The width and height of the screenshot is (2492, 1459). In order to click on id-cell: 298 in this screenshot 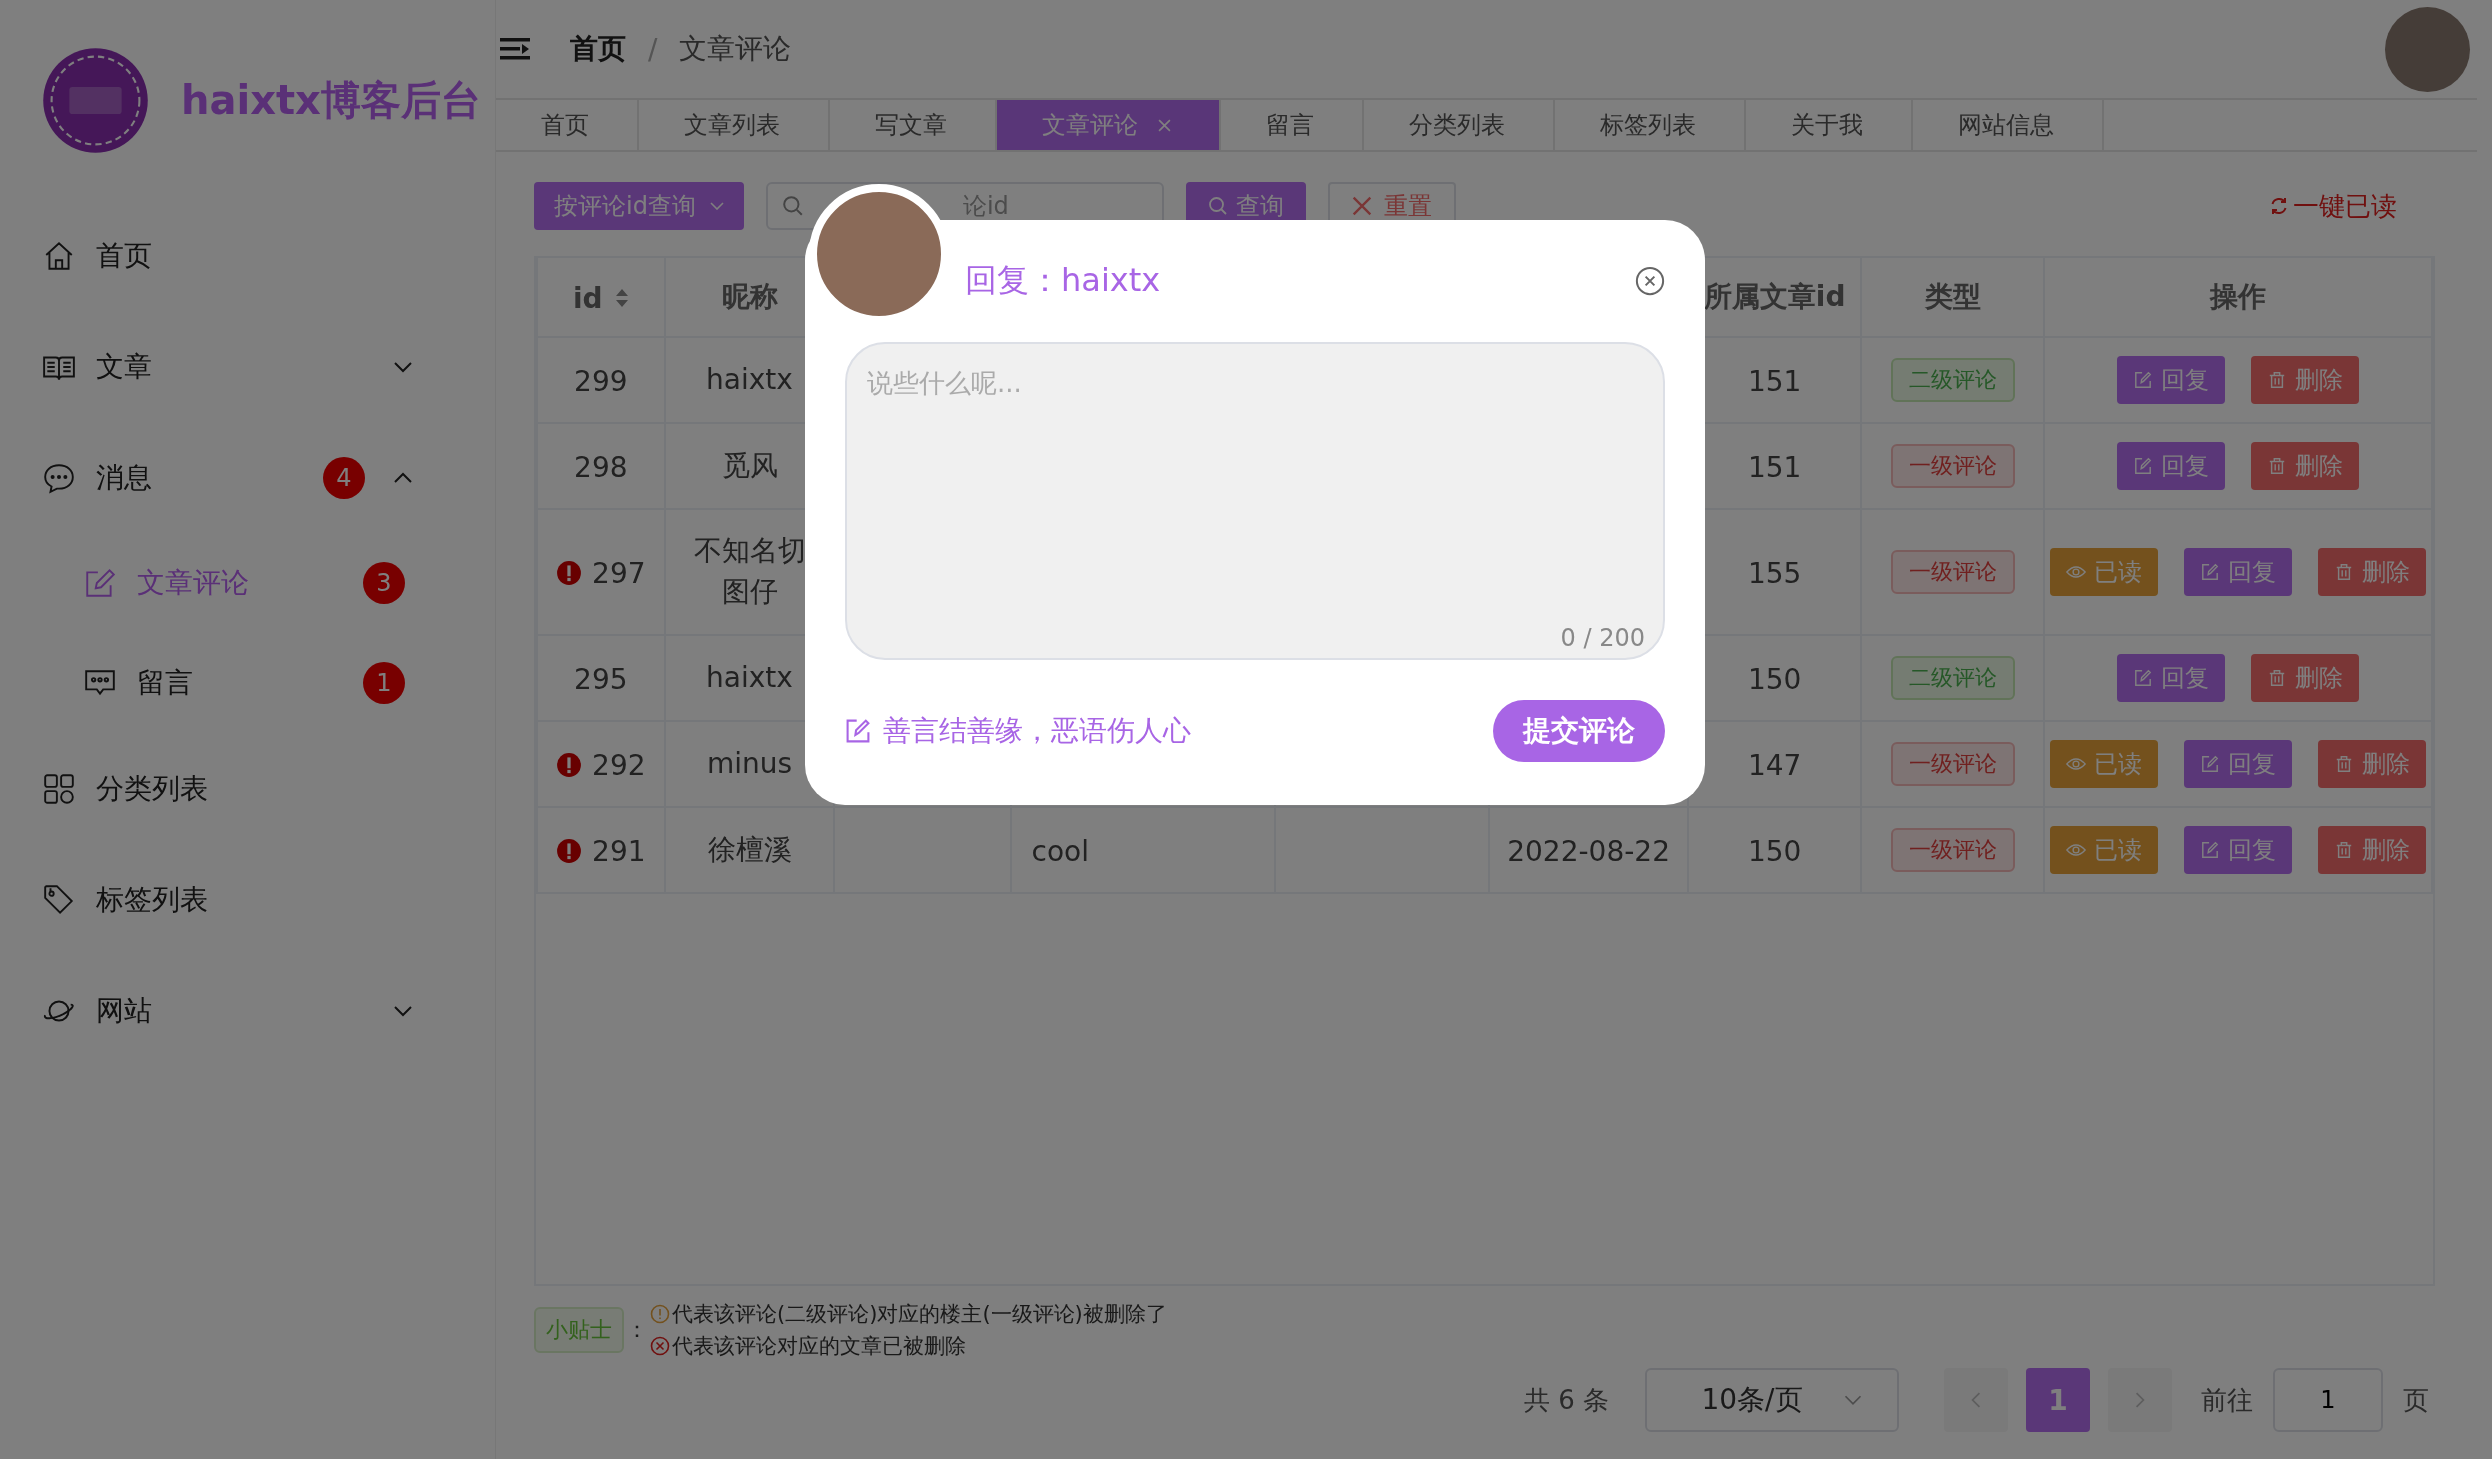, I will do `click(601, 467)`.